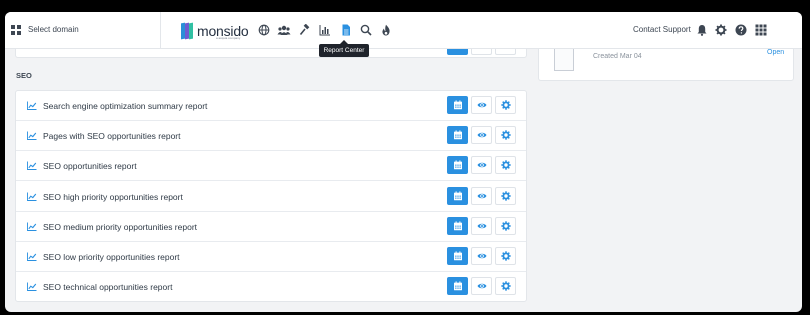 This screenshot has width=810, height=315. I want to click on gavel-icon, so click(305, 30).